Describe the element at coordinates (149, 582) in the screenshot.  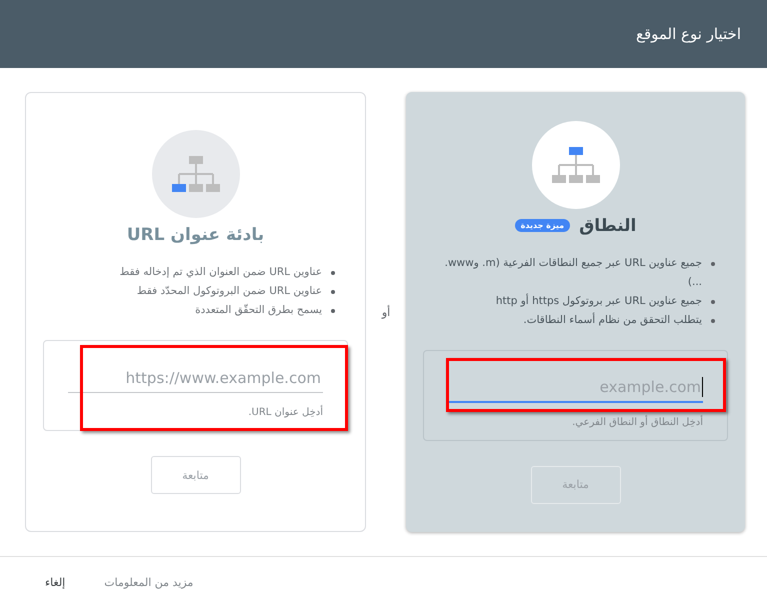
I see `footer-link: مزيد من المعلومات` at that location.